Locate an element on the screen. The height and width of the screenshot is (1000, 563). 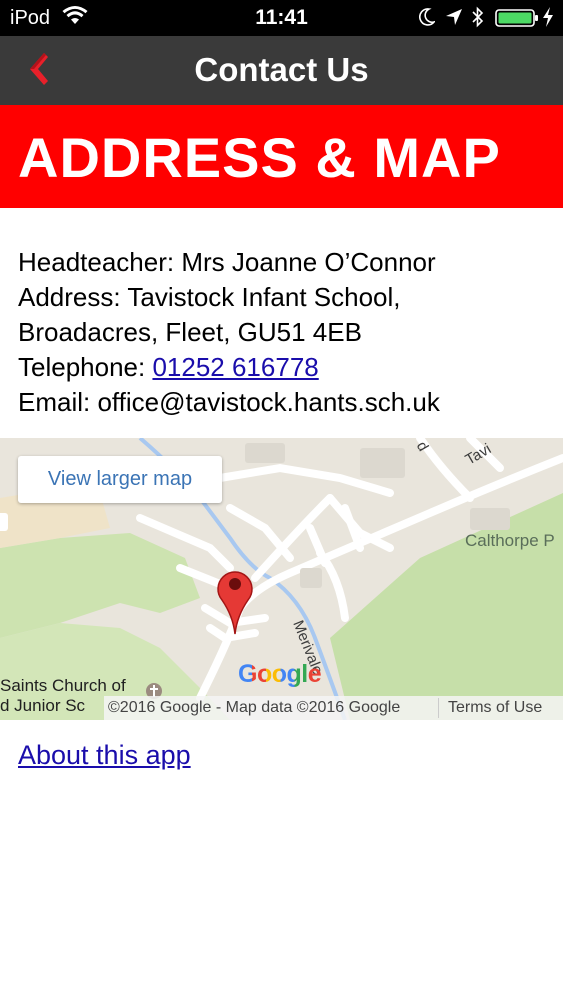
bluetooth-icon is located at coordinates (478, 17).